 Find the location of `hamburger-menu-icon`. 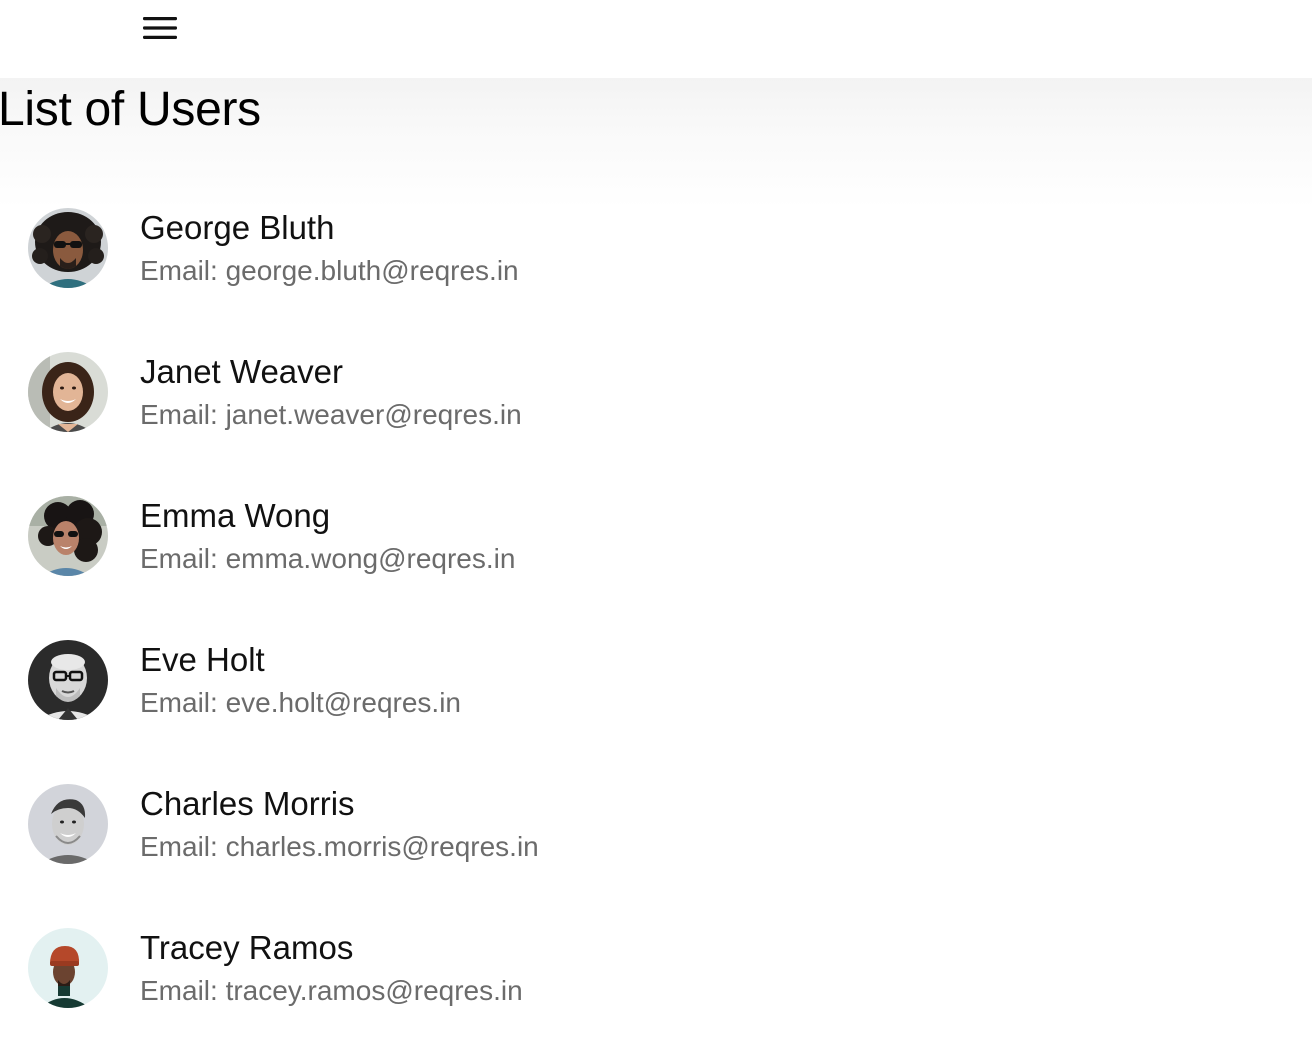

hamburger-menu-icon is located at coordinates (160, 28).